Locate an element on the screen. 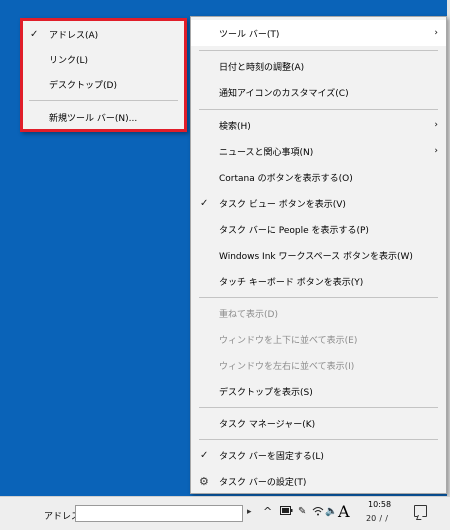 This screenshot has width=450, height=530. volume-icon: 🔈 is located at coordinates (331, 511).